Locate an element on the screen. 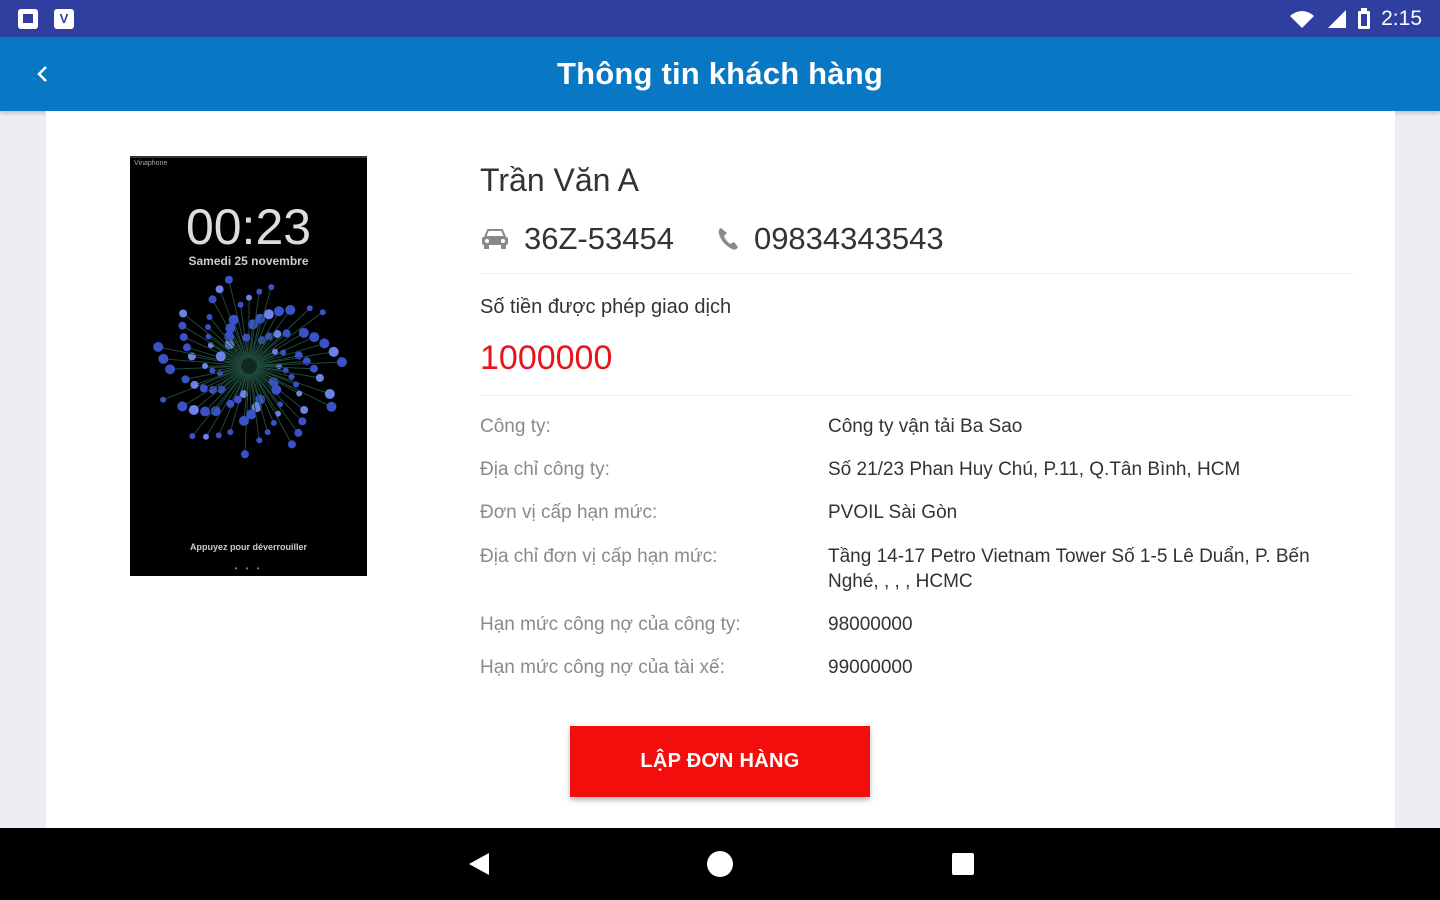  detail-value: 99000000 is located at coordinates (870, 667).